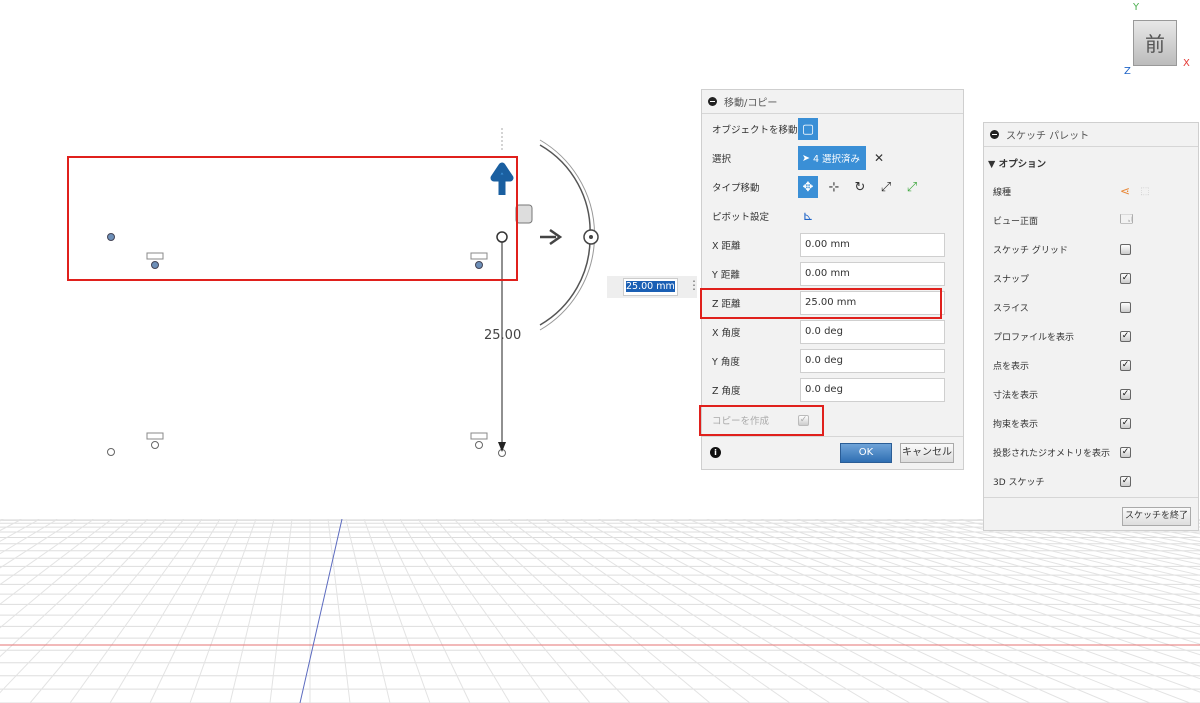  What do you see at coordinates (860, 187) in the screenshot?
I see `rotate-icon: ↻` at bounding box center [860, 187].